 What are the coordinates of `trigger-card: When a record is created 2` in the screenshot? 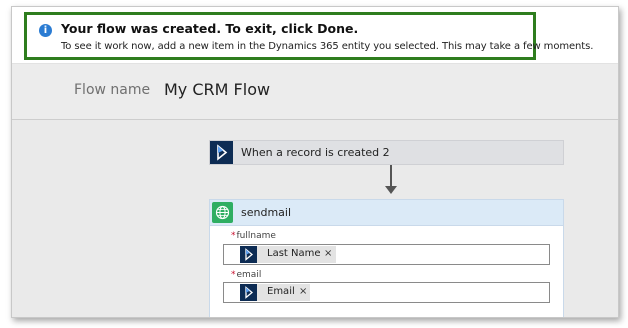 It's located at (386, 152).